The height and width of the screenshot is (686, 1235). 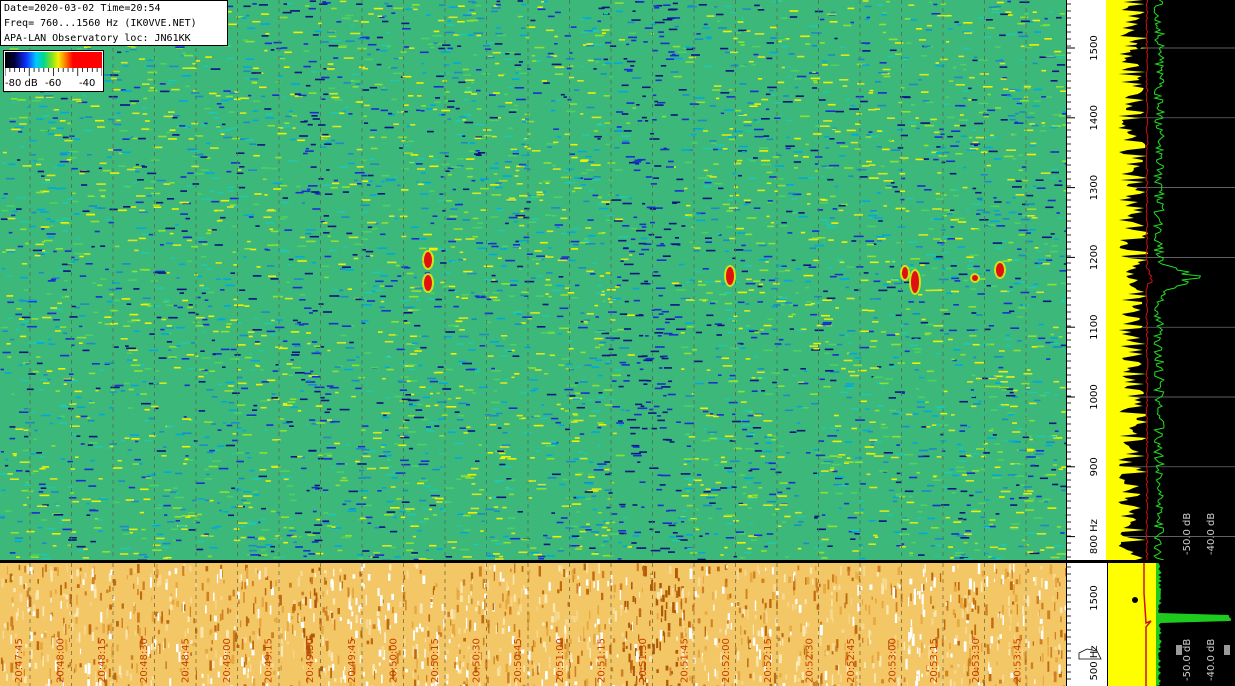 I want to click on bottom-spectrum-square, so click(x=1227, y=650).